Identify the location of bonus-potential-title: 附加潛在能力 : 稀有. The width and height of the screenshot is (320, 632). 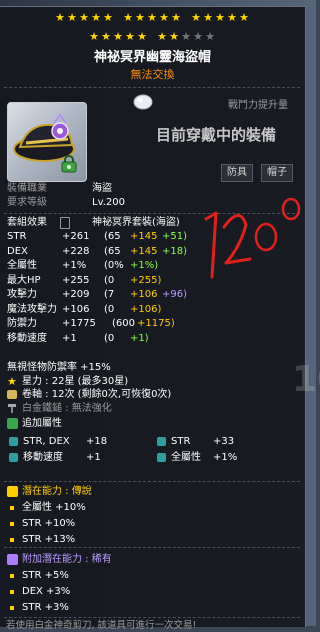
(67, 559).